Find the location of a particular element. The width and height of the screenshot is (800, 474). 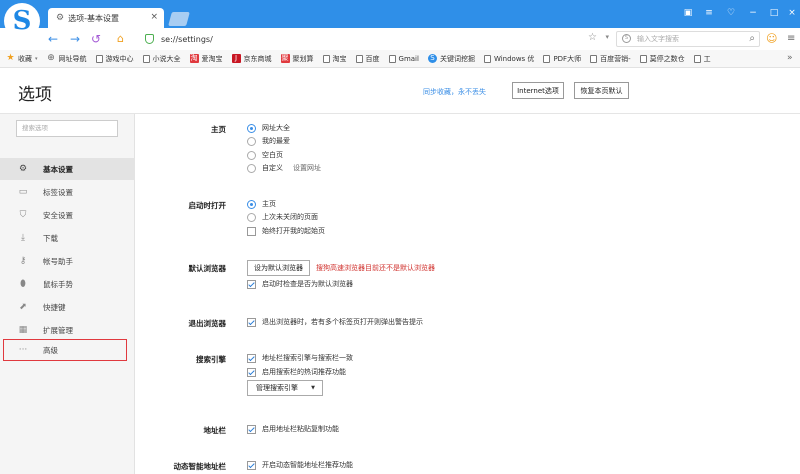

search-engine-label: 搜索引擎 is located at coordinates (211, 359).